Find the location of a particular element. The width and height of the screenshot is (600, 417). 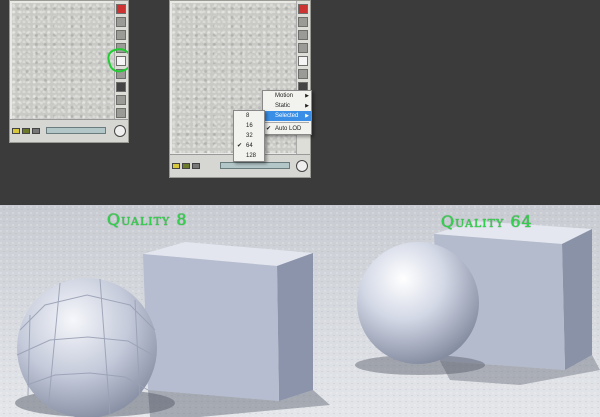

menu-item-static: Static ▶ is located at coordinates (287, 106).